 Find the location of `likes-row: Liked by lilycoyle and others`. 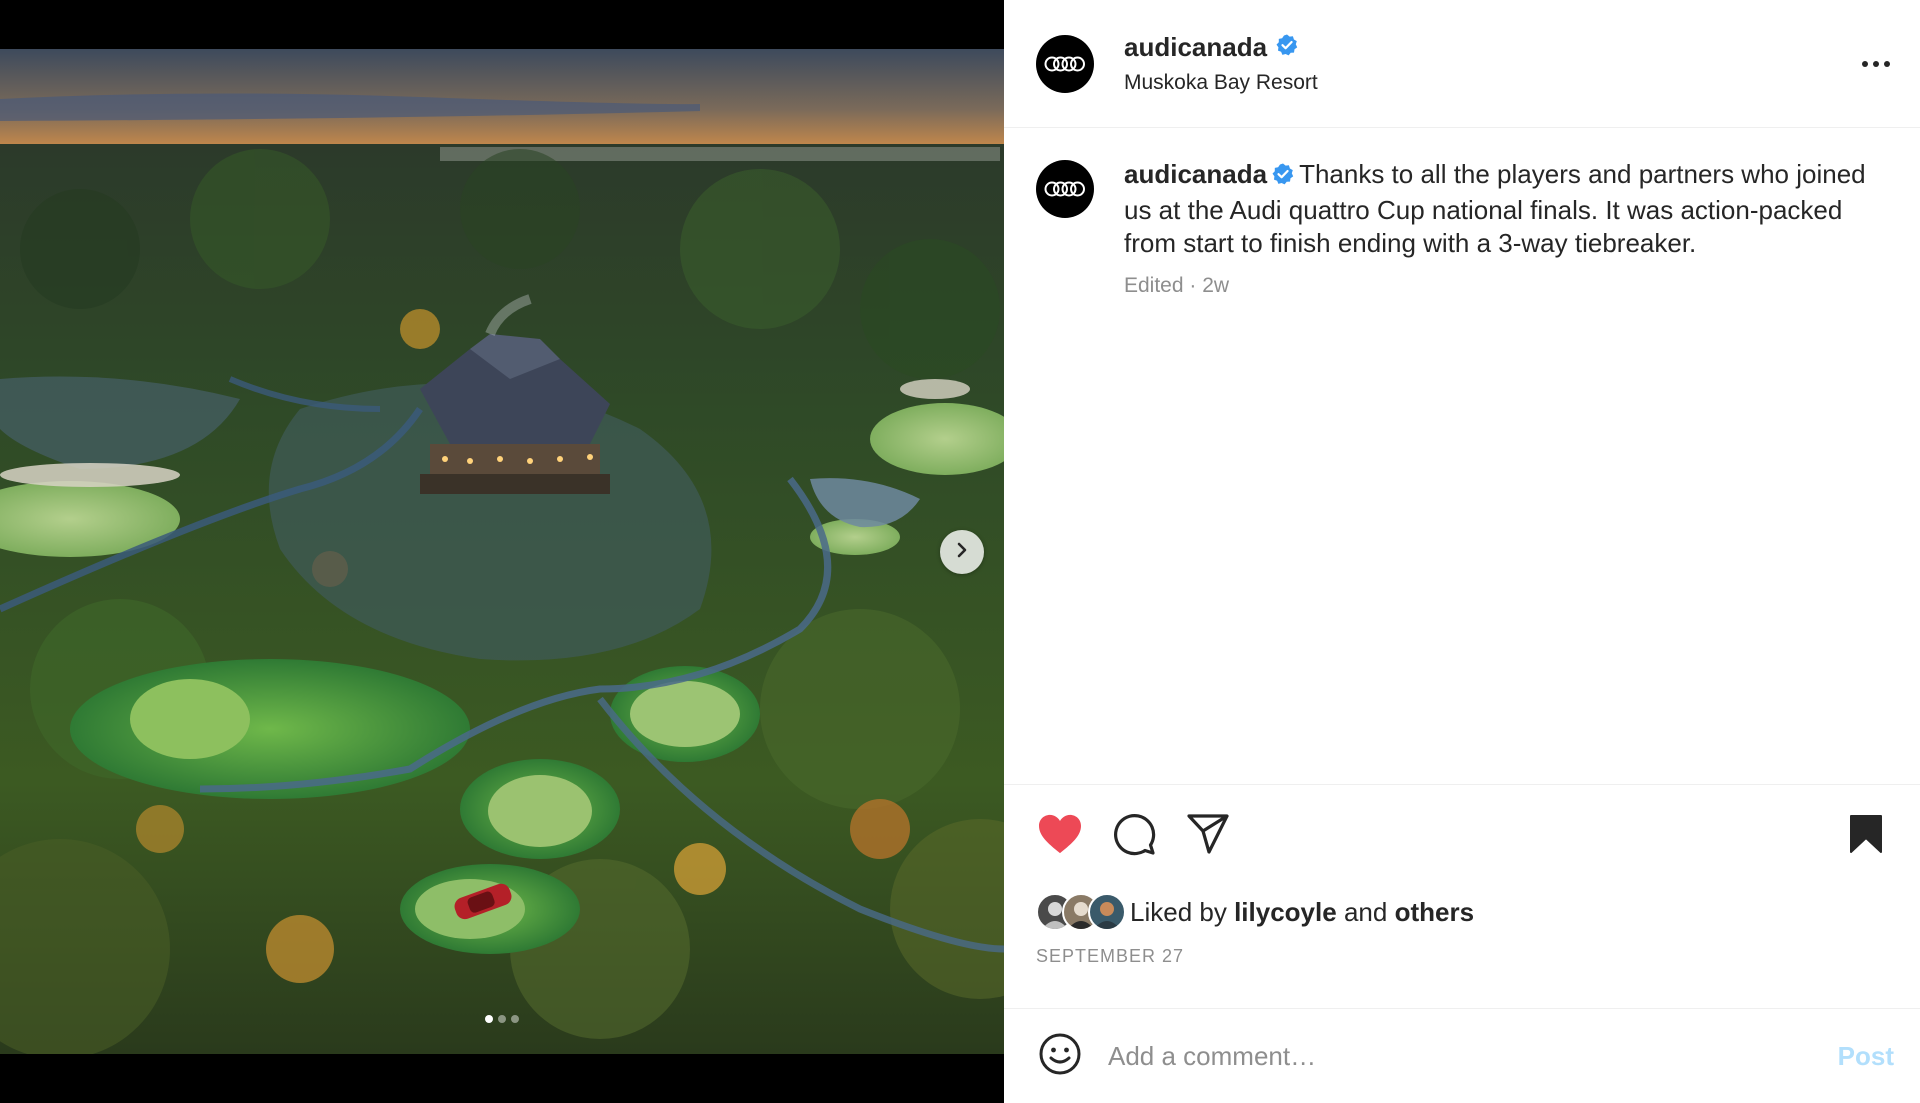

likes-row: Liked by lilycoyle and others is located at coordinates (1462, 912).